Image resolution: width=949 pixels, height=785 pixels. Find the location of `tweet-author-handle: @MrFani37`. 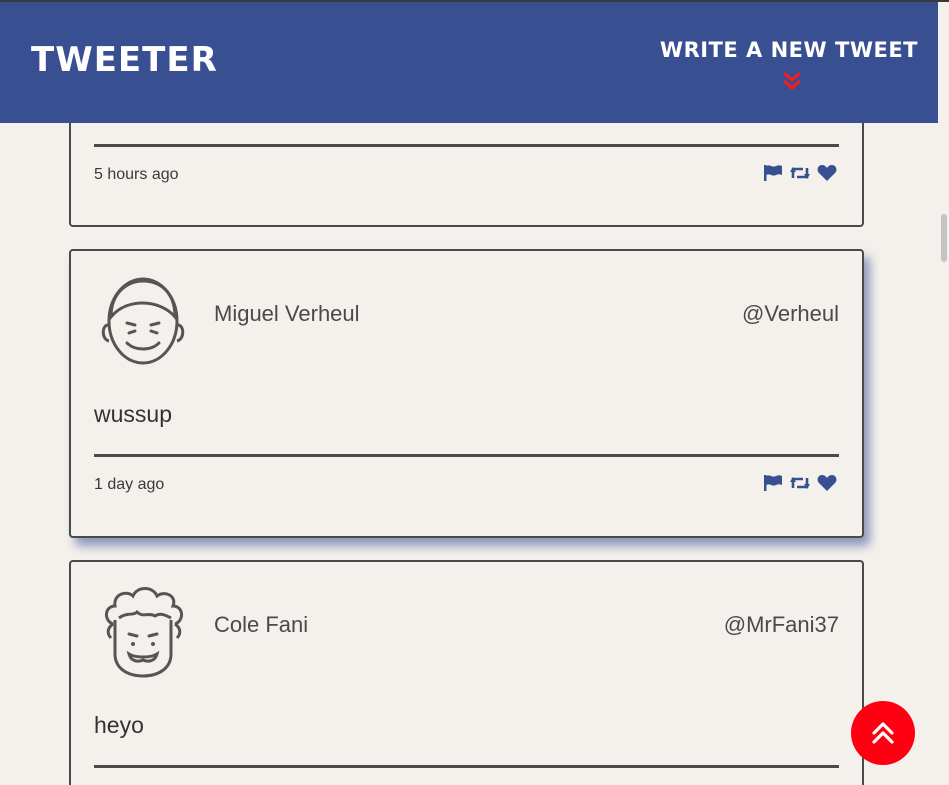

tweet-author-handle: @MrFani37 is located at coordinates (781, 624).